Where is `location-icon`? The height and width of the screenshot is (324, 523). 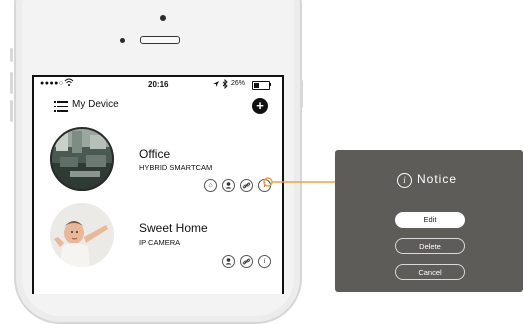
location-icon is located at coordinates (216, 85).